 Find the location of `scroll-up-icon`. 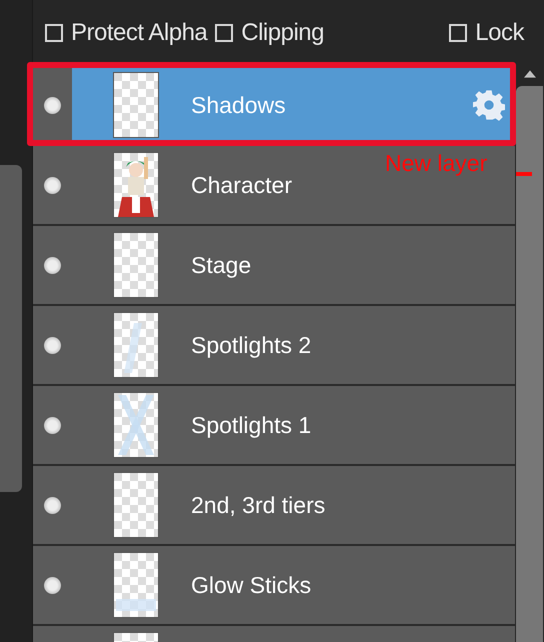

scroll-up-icon is located at coordinates (530, 74).